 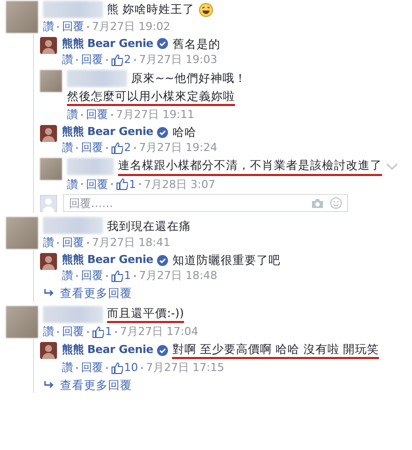 What do you see at coordinates (48, 203) in the screenshot?
I see `default-avatar-icon` at bounding box center [48, 203].